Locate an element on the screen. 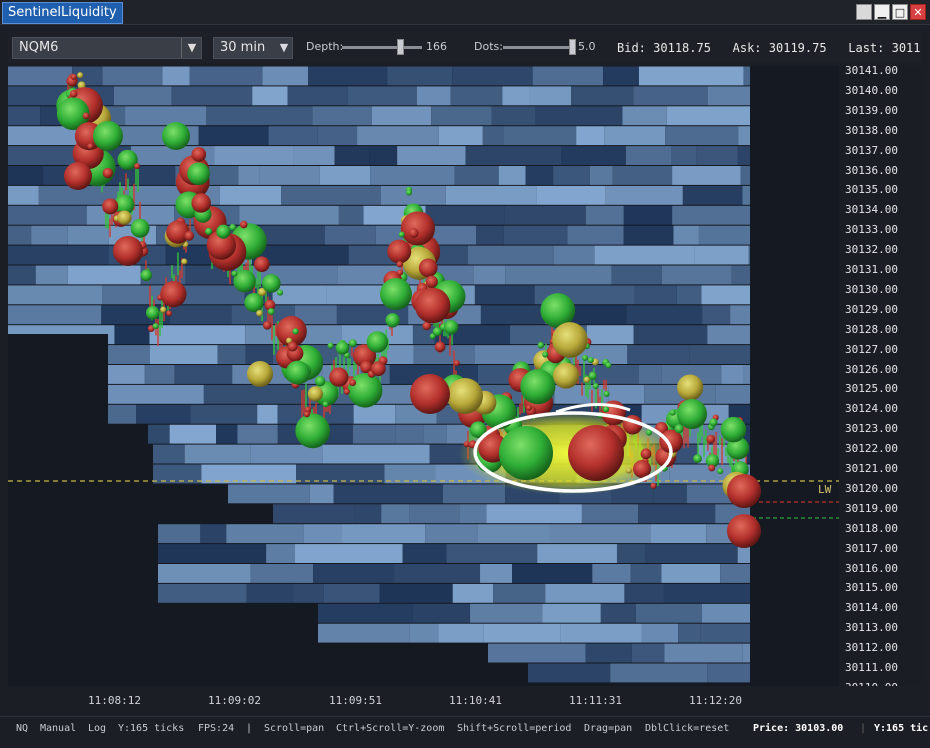 The height and width of the screenshot is (748, 930). dots-label: Dots: is located at coordinates (488, 46).